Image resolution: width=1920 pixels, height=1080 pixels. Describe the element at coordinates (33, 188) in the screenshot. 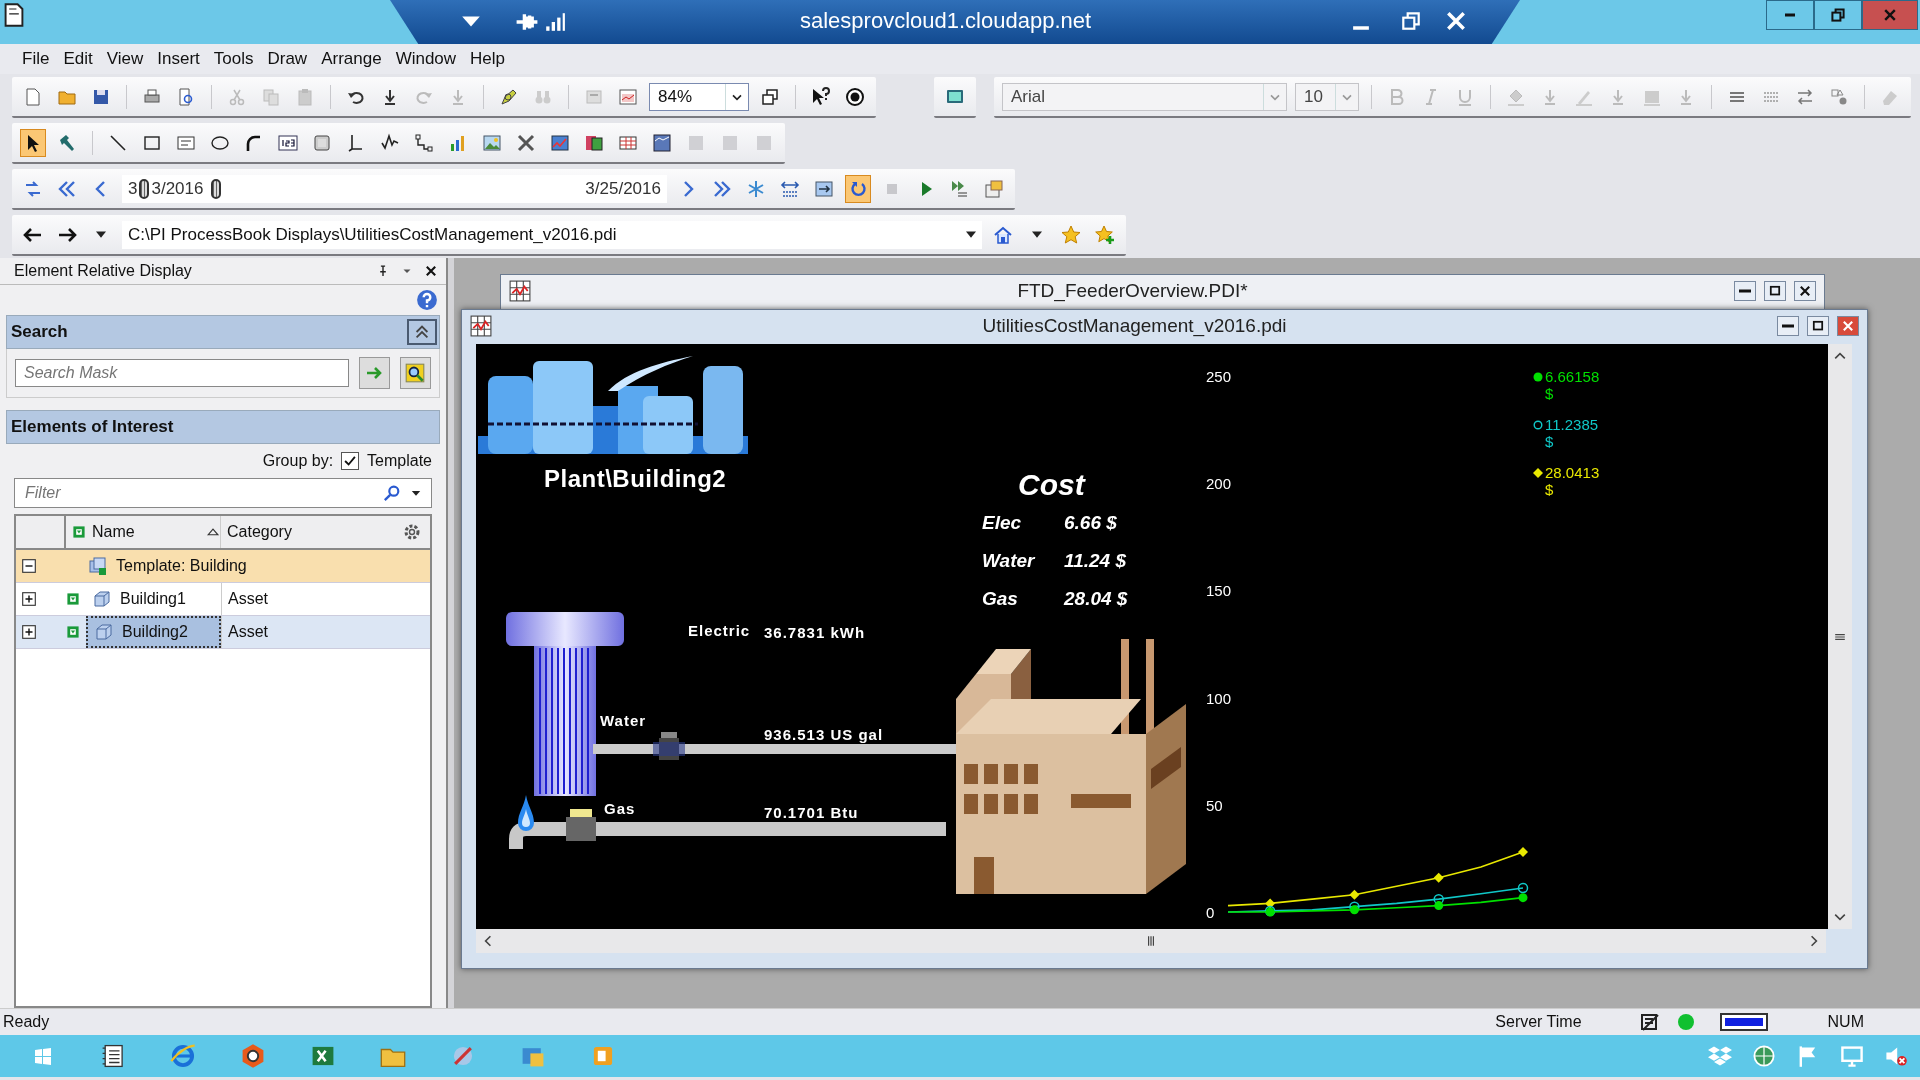

I see `swap-arrows-icon` at that location.